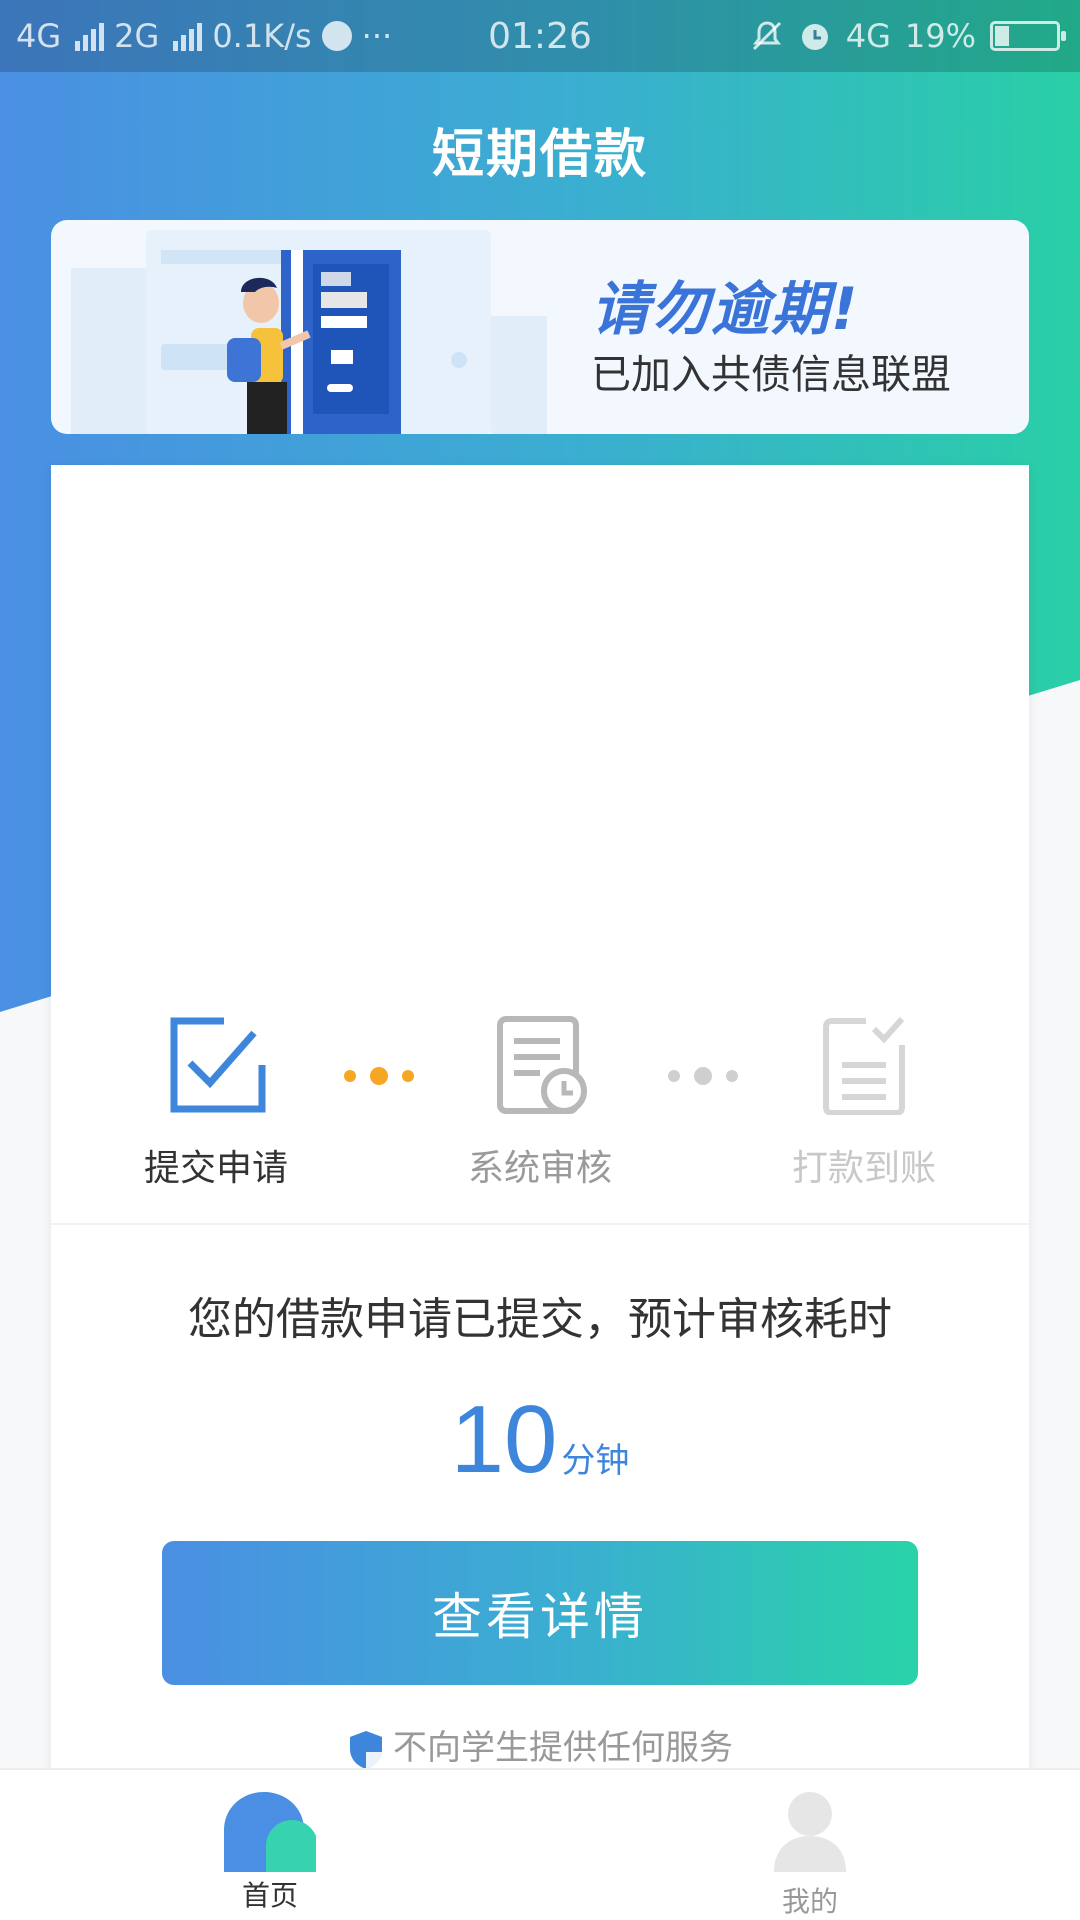 The width and height of the screenshot is (1080, 1920). What do you see at coordinates (563, 1748) in the screenshot?
I see `notice-text: 不向学生提供任何服务` at bounding box center [563, 1748].